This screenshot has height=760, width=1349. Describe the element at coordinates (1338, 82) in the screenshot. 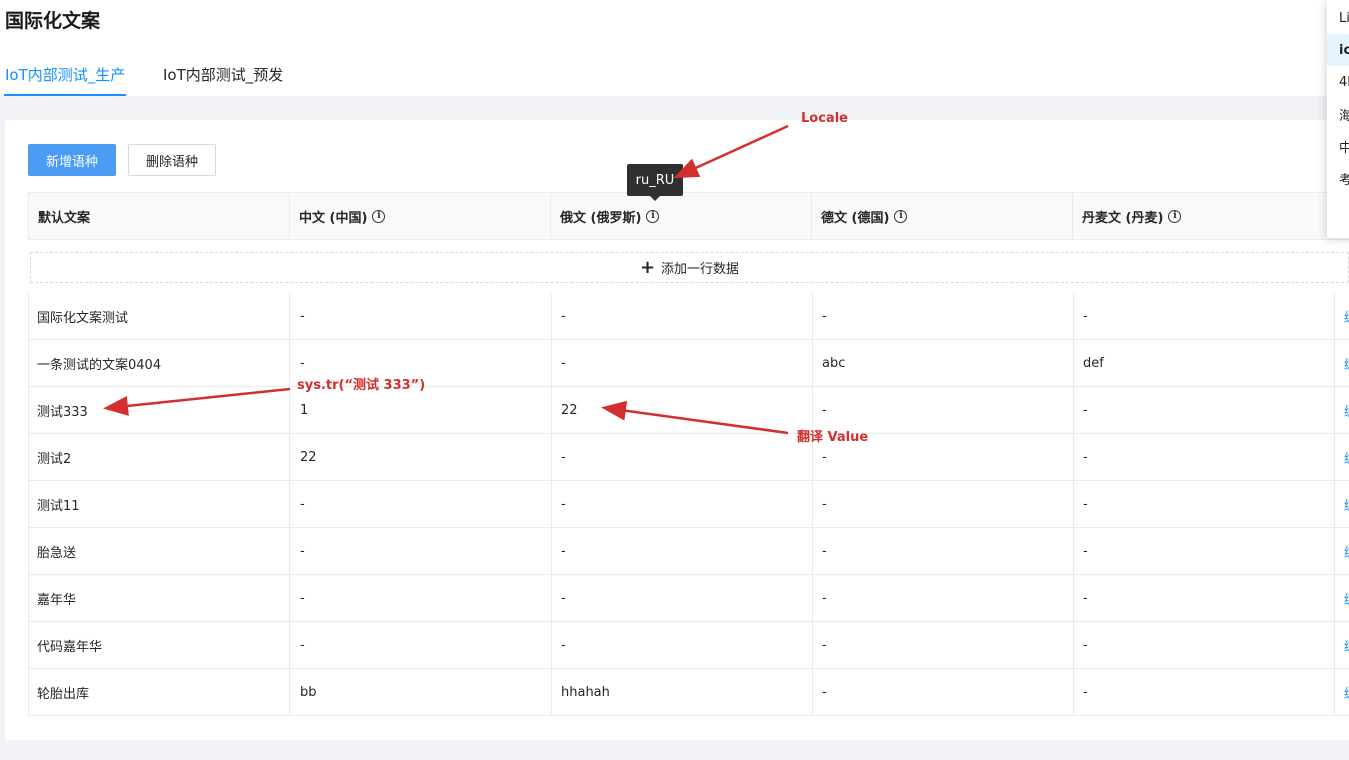

I see `dropdown-item: 4l` at that location.